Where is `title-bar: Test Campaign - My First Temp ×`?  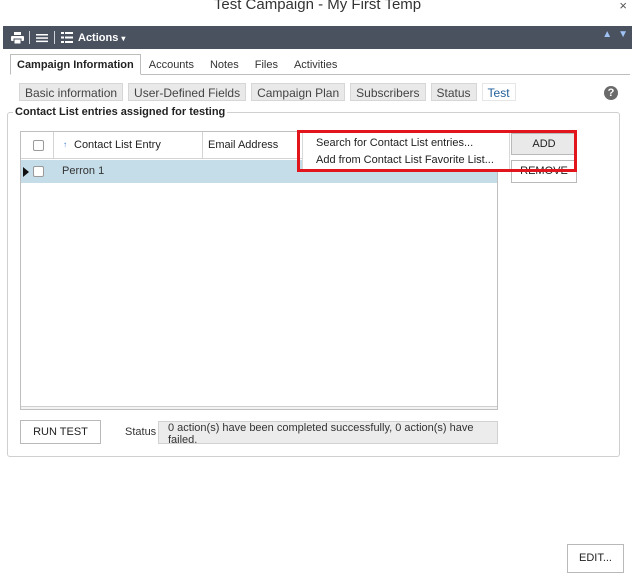
title-bar: Test Campaign - My First Temp × is located at coordinates (317, 13).